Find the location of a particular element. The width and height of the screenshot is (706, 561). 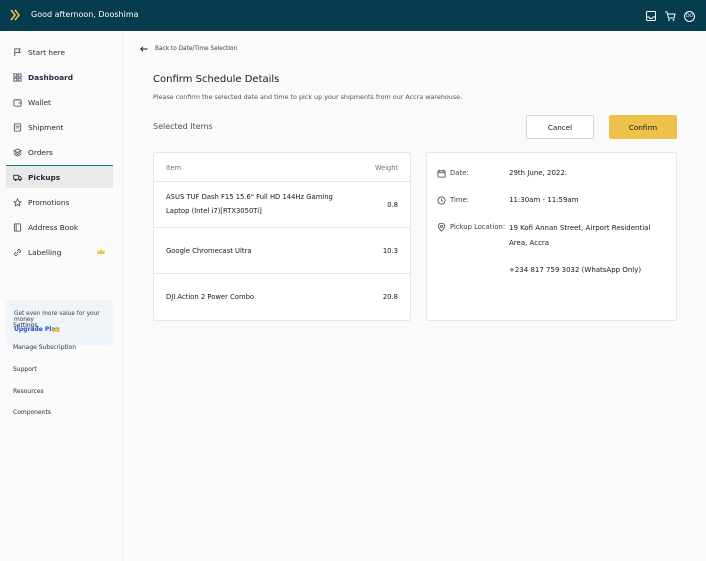

sidebar-item-pickups: Pickups is located at coordinates (59, 177).